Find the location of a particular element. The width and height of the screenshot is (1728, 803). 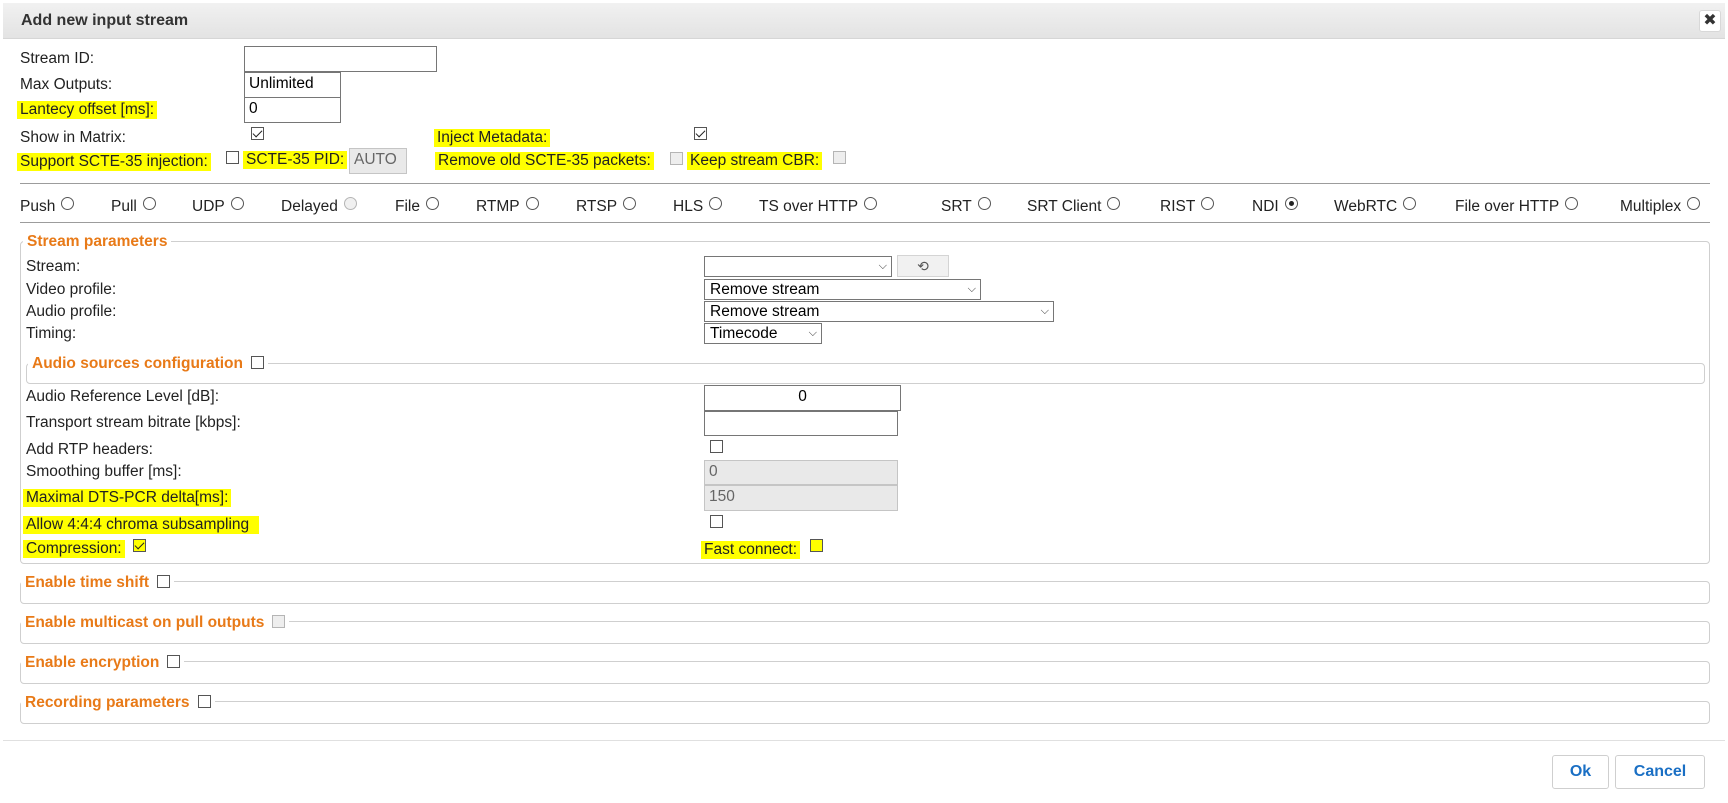

video-profile-value: Remove stream is located at coordinates (765, 289).